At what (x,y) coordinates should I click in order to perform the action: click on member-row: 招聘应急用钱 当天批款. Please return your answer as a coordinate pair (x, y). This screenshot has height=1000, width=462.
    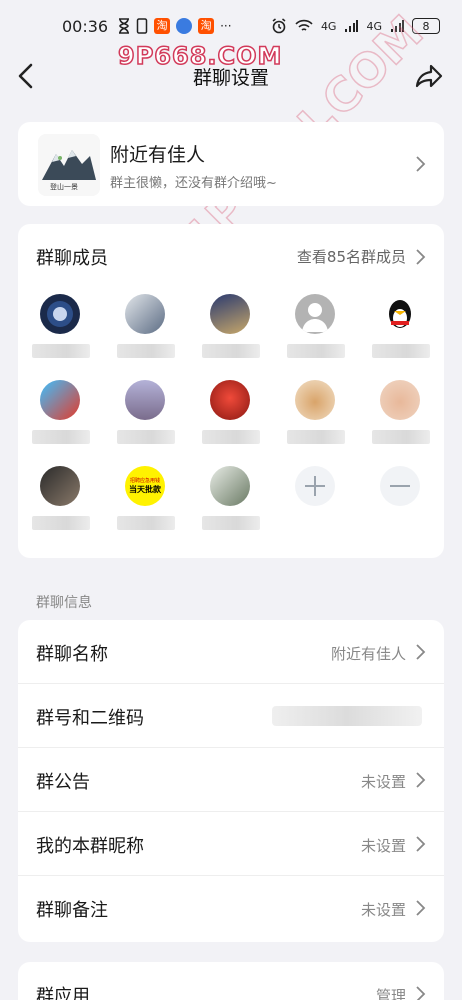
    Looking at the image, I should click on (231, 505).